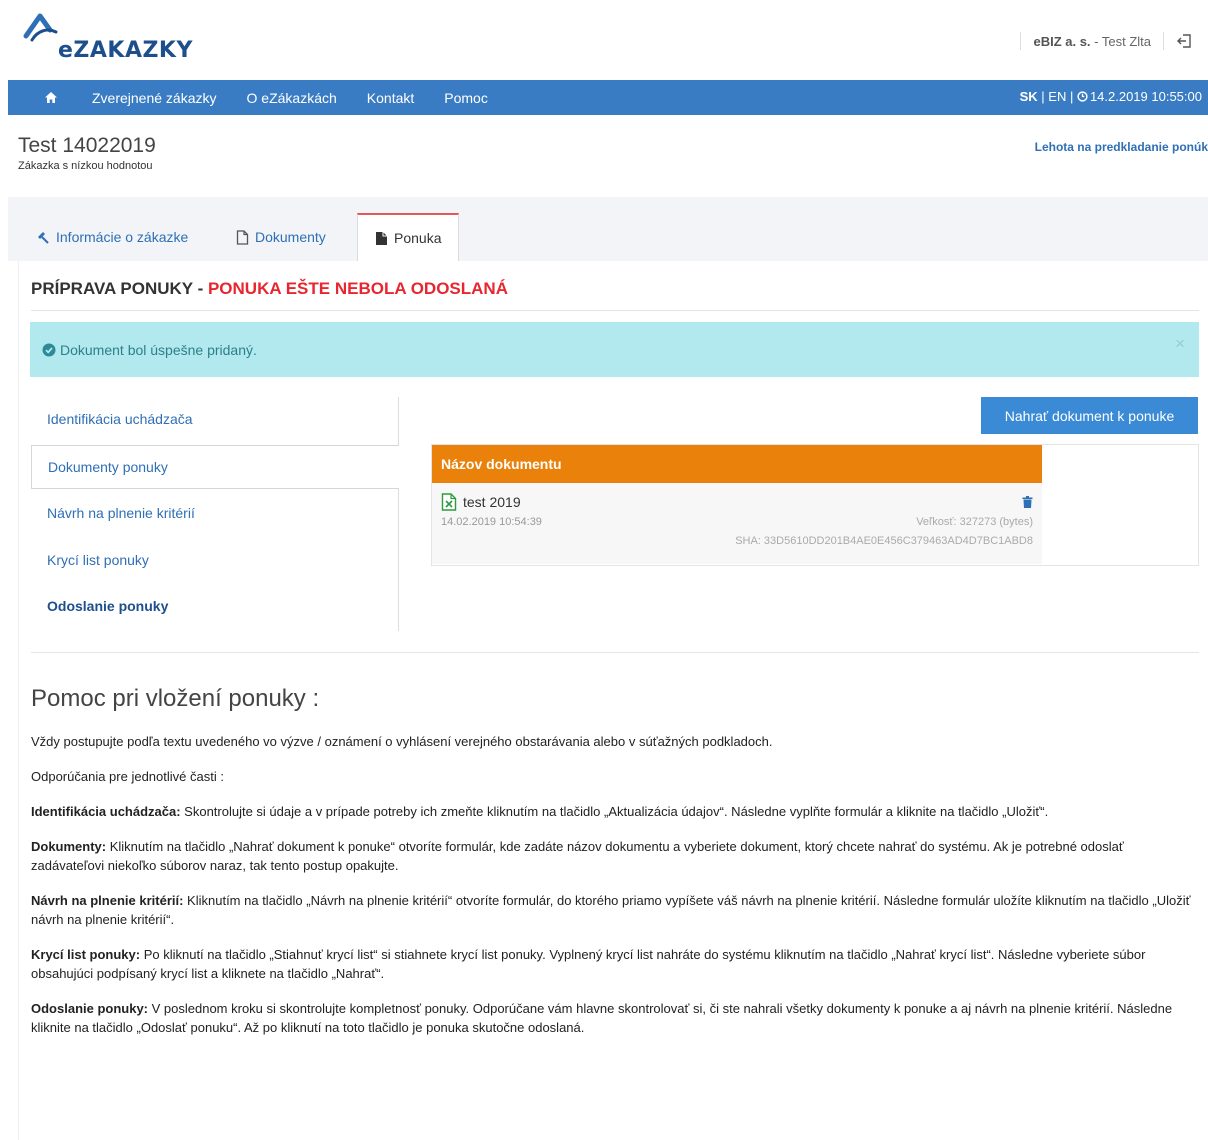 Image resolution: width=1208 pixels, height=1140 pixels. I want to click on logo-mark-icon, so click(40, 27).